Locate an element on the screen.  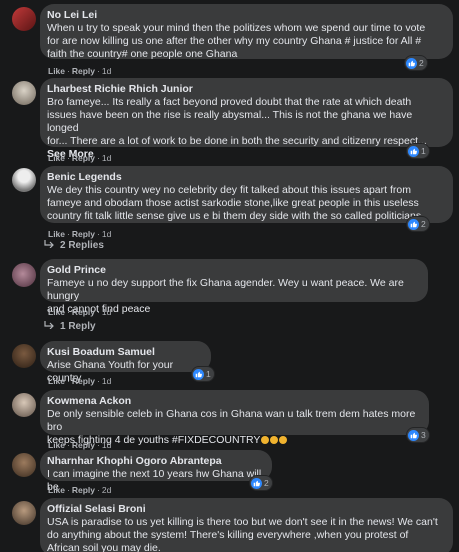
comment-author: No Lei Lei is located at coordinates (246, 15).